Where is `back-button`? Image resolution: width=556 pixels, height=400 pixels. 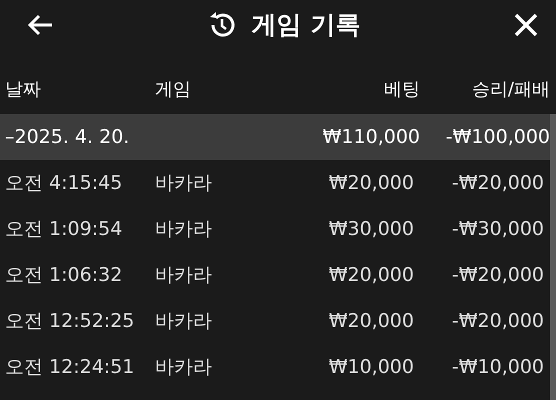 back-button is located at coordinates (41, 25).